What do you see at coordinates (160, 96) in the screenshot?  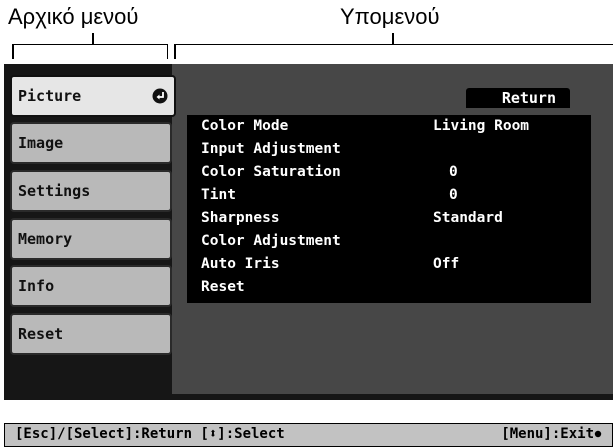 I see `enter-return-icon` at bounding box center [160, 96].